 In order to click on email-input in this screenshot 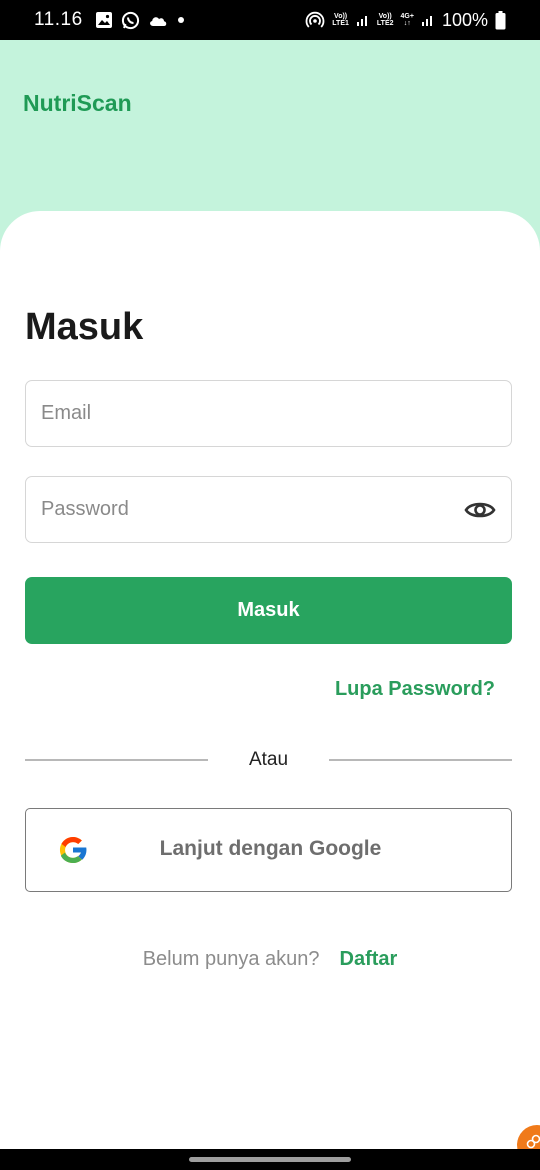, I will do `click(268, 413)`.